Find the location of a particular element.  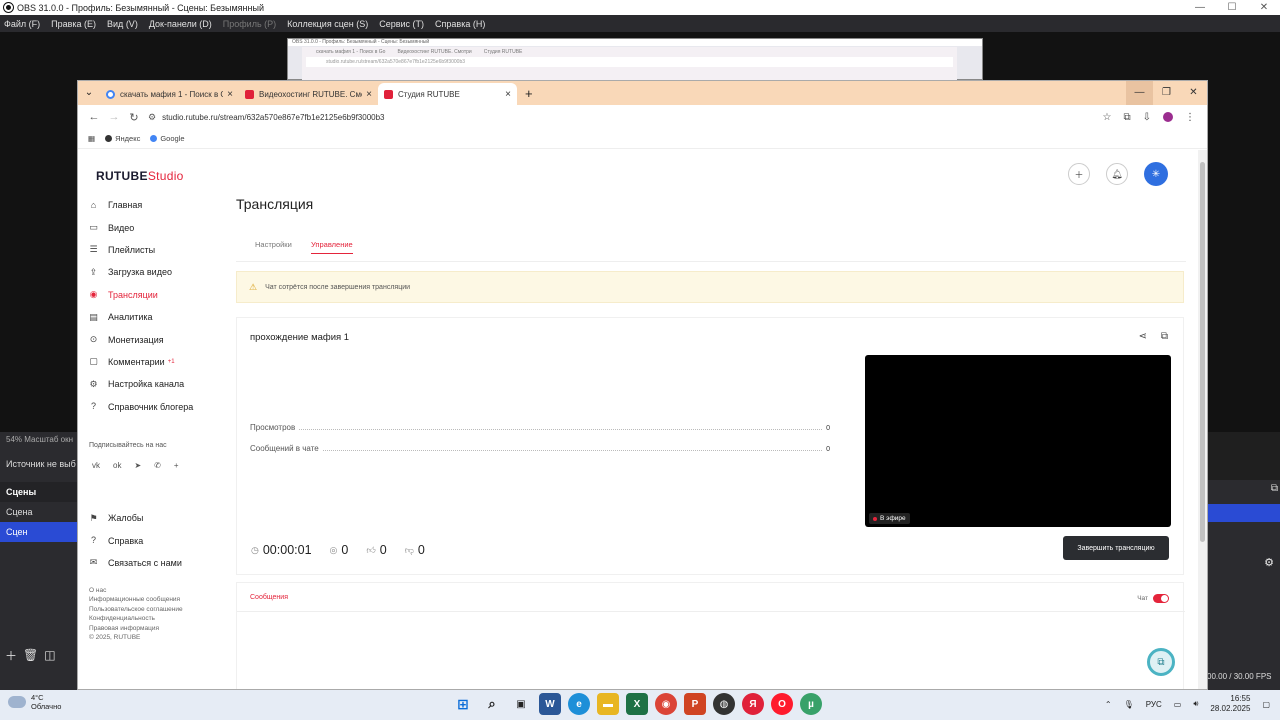

profile-avatar is located at coordinates (1168, 117).